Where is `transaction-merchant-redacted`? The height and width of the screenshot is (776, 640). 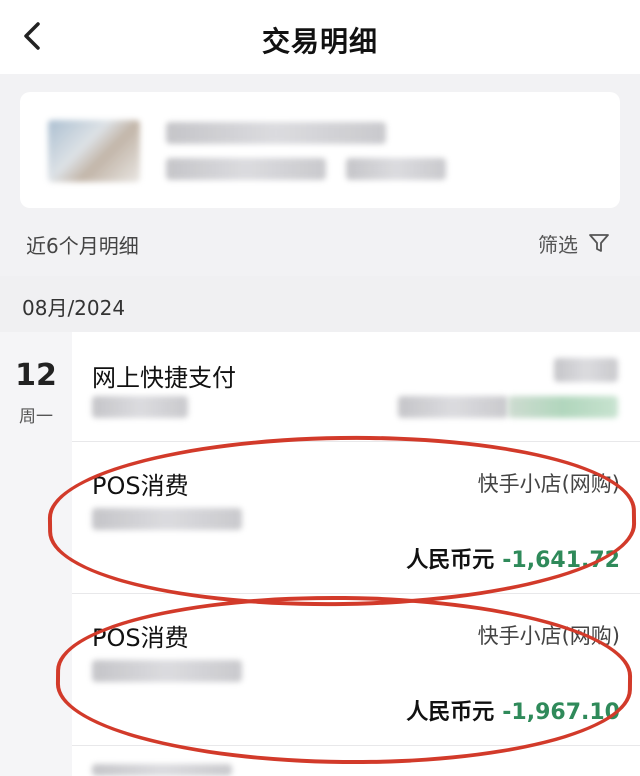 transaction-merchant-redacted is located at coordinates (453, 407).